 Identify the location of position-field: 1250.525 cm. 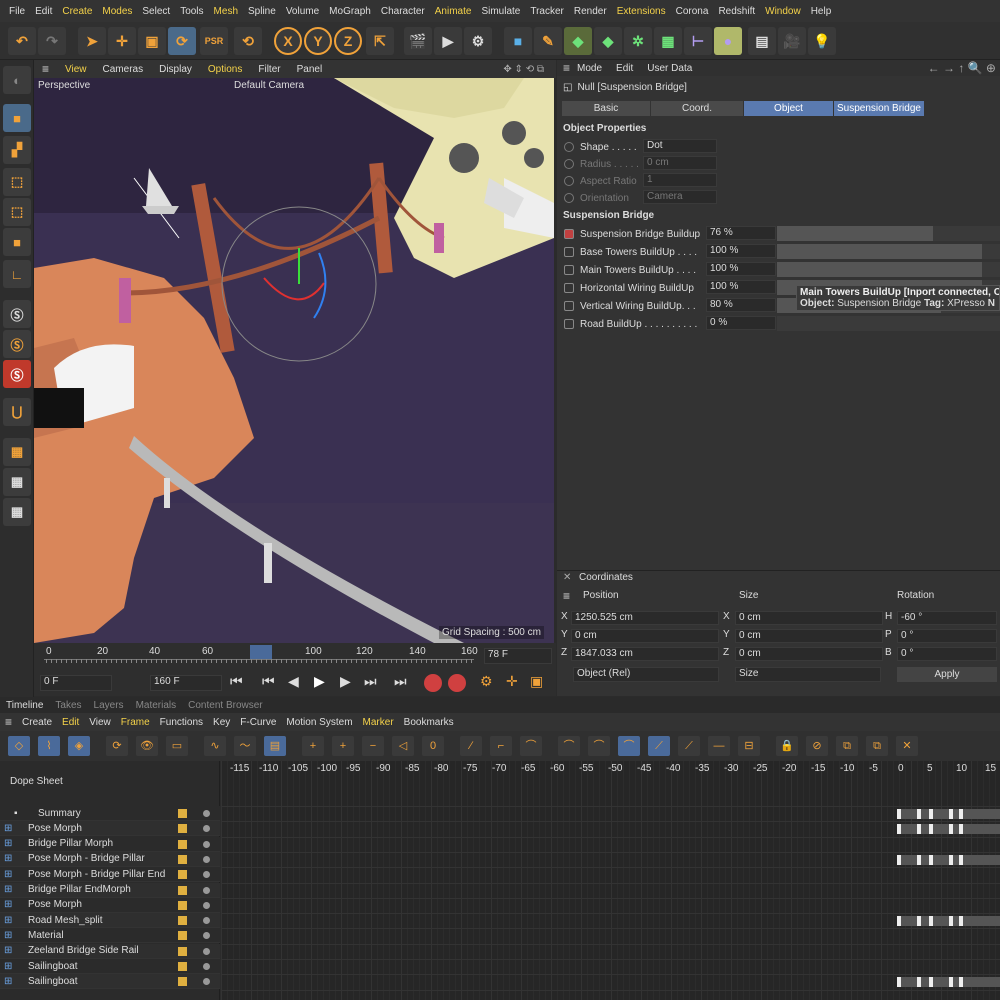
(645, 618).